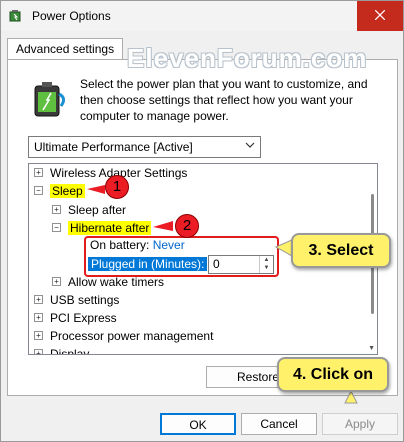 Image resolution: width=404 pixels, height=442 pixels. Describe the element at coordinates (341, 250) in the screenshot. I see `annotation-callout-select: 3. Select` at that location.